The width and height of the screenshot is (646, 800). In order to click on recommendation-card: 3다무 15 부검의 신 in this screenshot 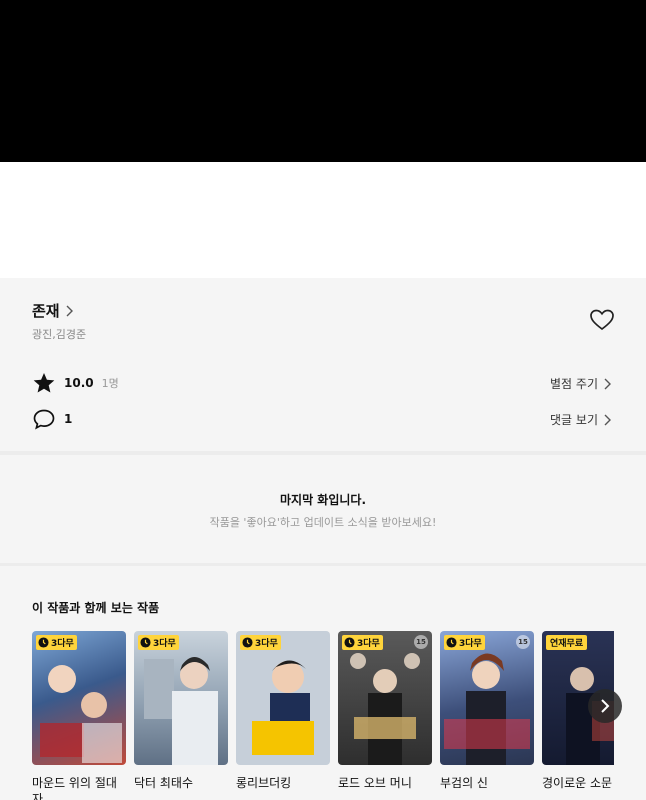, I will do `click(487, 711)`.